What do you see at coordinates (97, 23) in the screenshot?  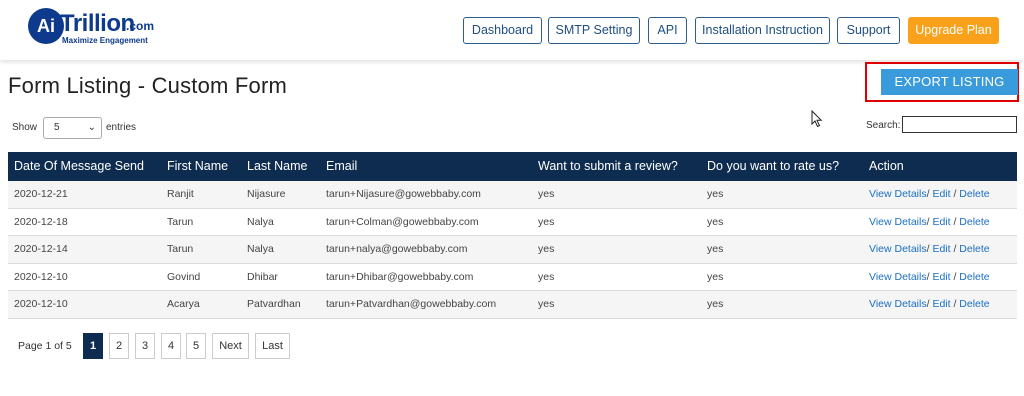 I see `logo-wordmark: Trillion` at bounding box center [97, 23].